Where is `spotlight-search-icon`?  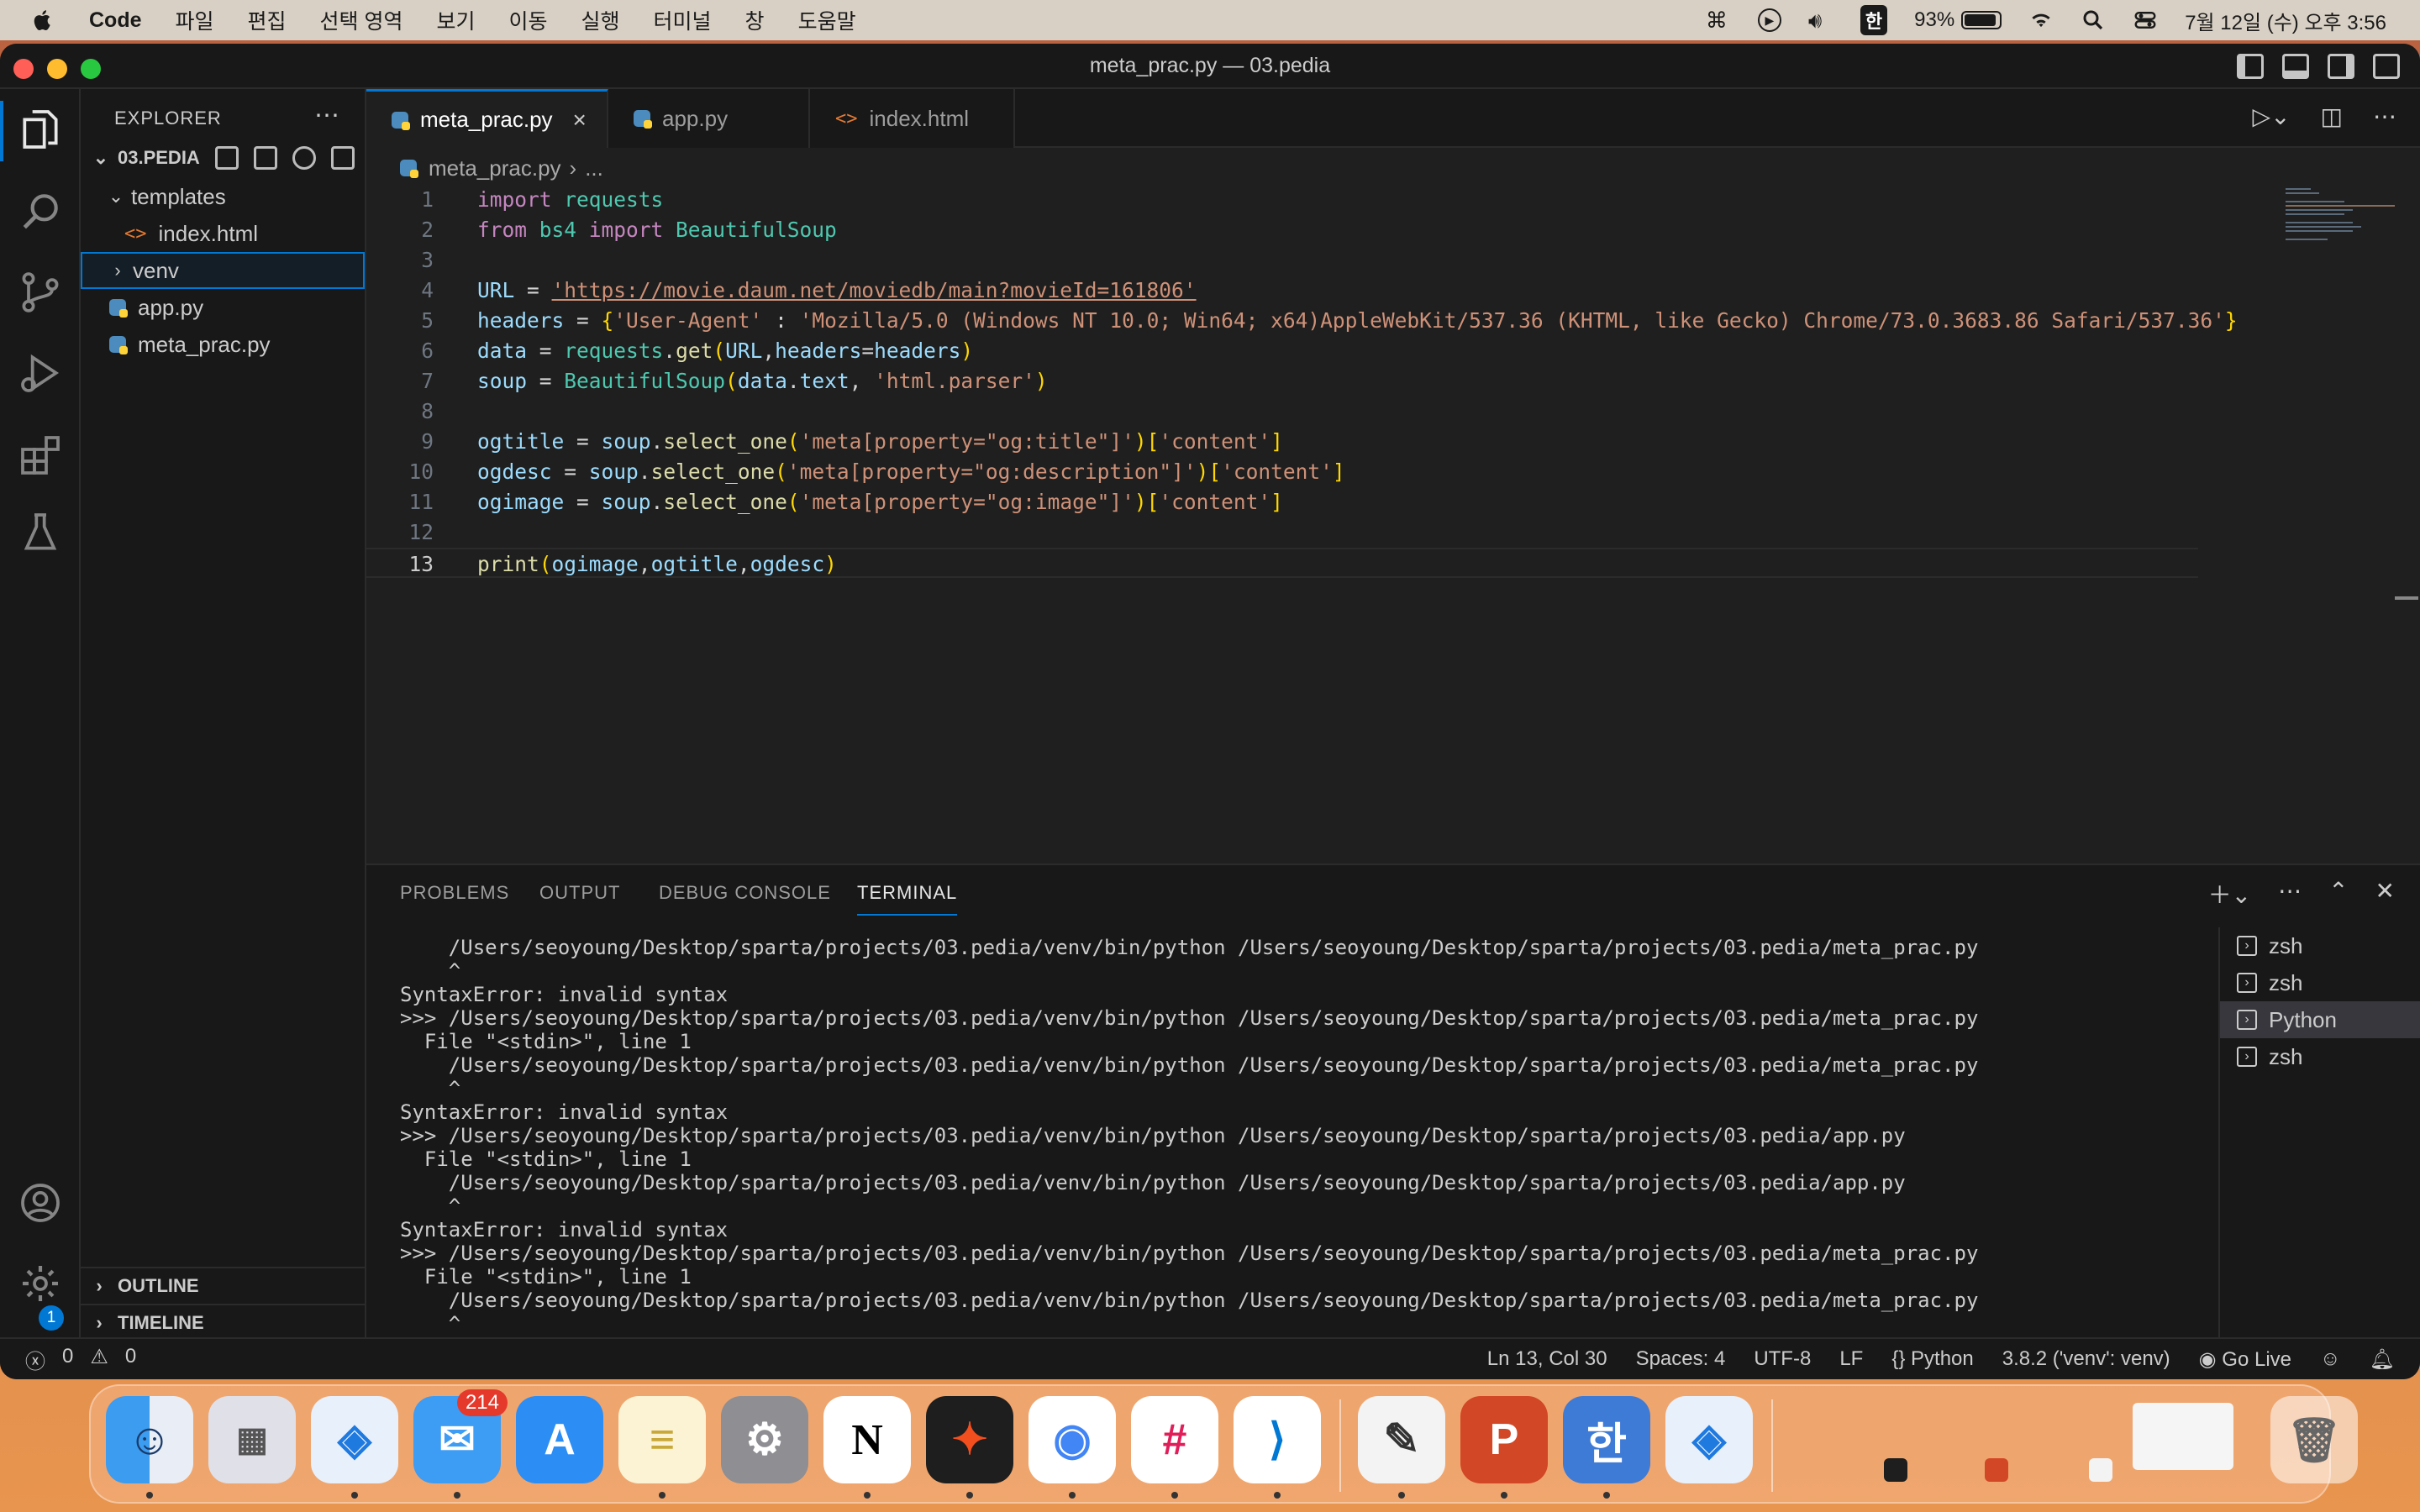
spotlight-search-icon is located at coordinates (2093, 20).